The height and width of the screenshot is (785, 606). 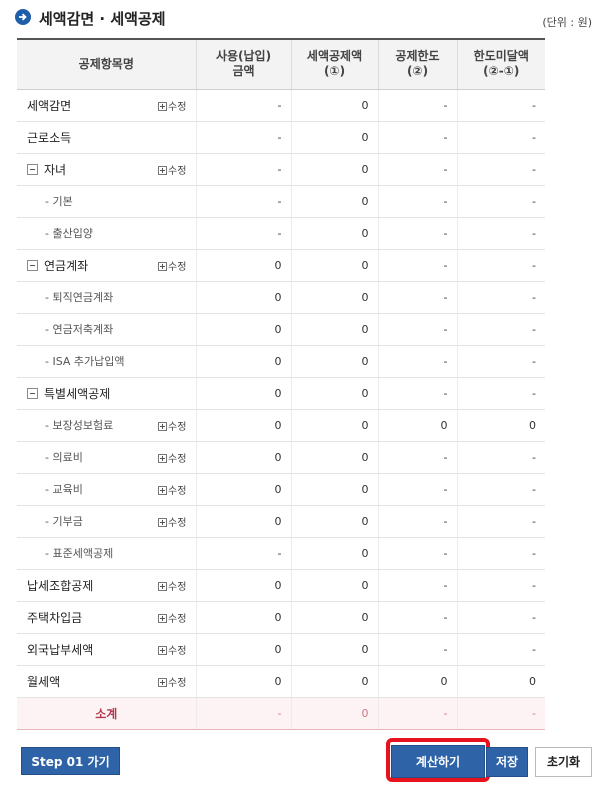 I want to click on row-label: 특별세액공제, so click(x=86, y=393).